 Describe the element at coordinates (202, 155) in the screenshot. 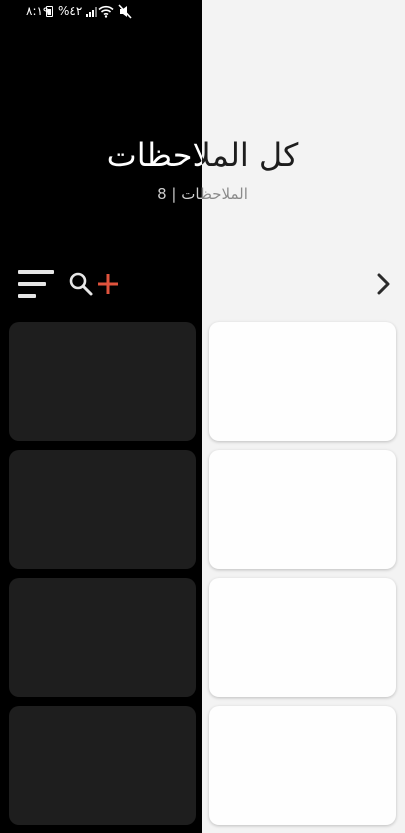

I see `page-title: كل الملاحظات` at that location.